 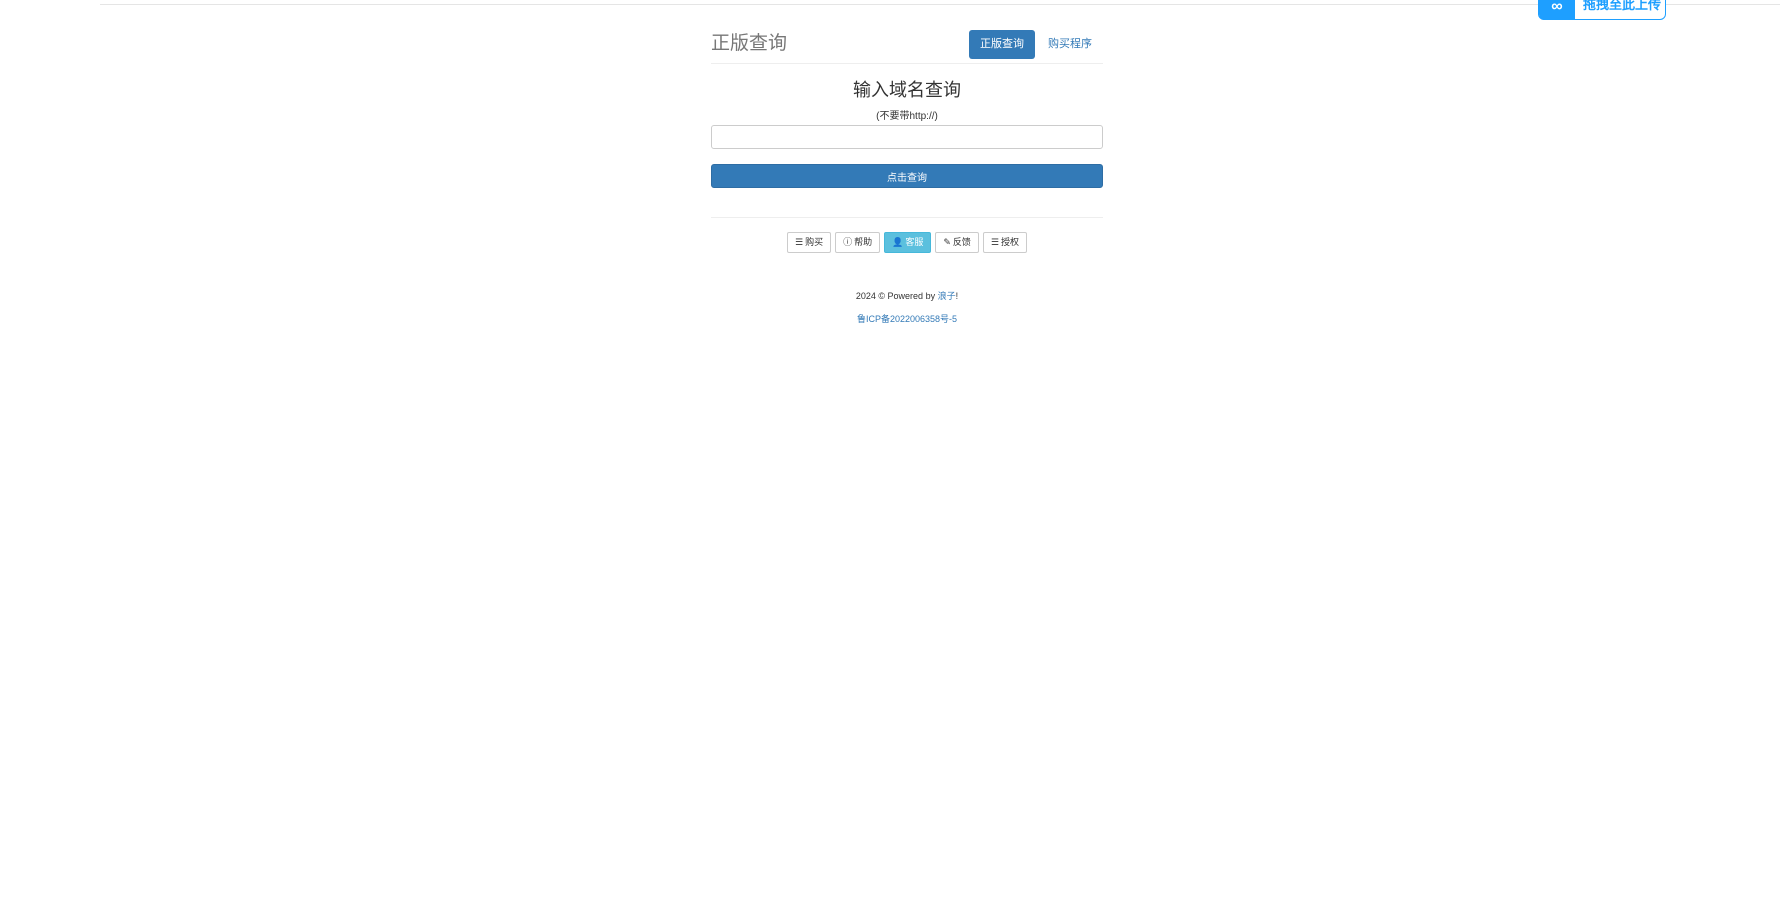 I want to click on section-divider, so click(x=907, y=217).